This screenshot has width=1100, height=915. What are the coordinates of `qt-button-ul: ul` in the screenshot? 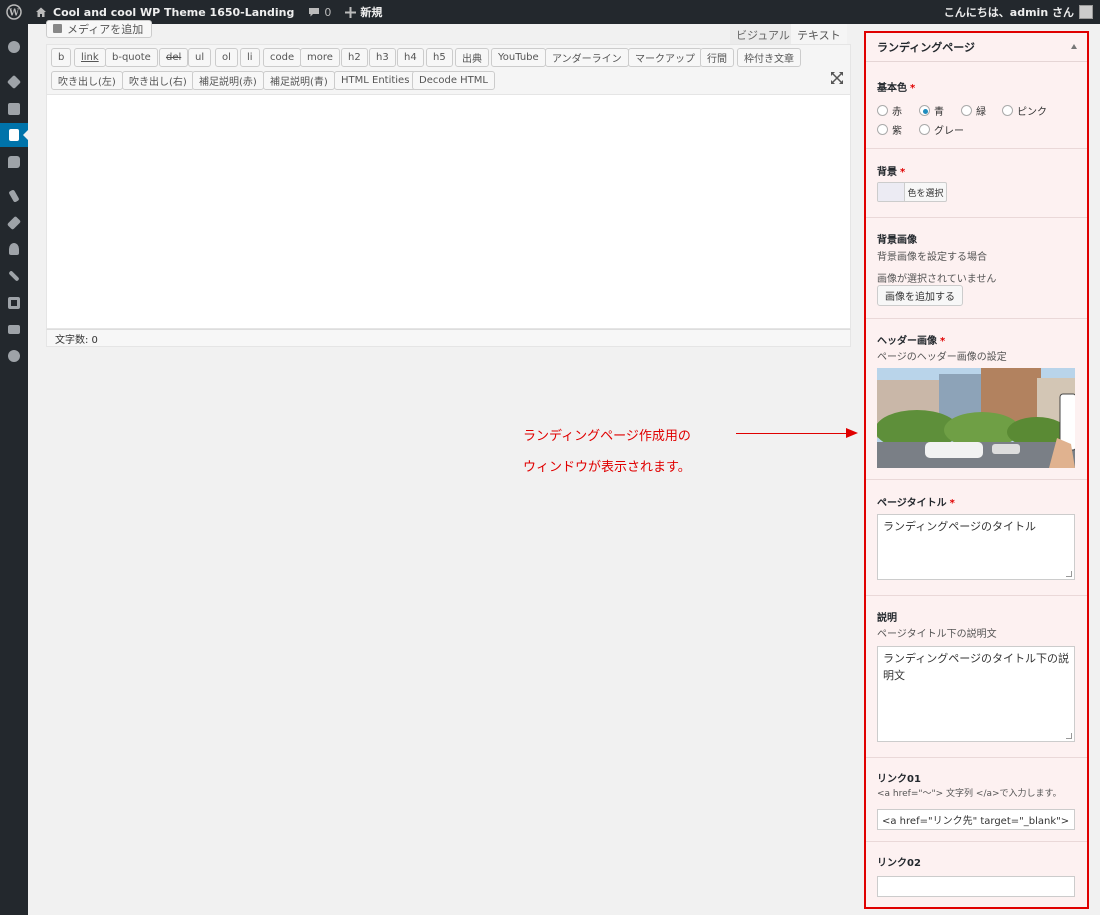 It's located at (200, 57).